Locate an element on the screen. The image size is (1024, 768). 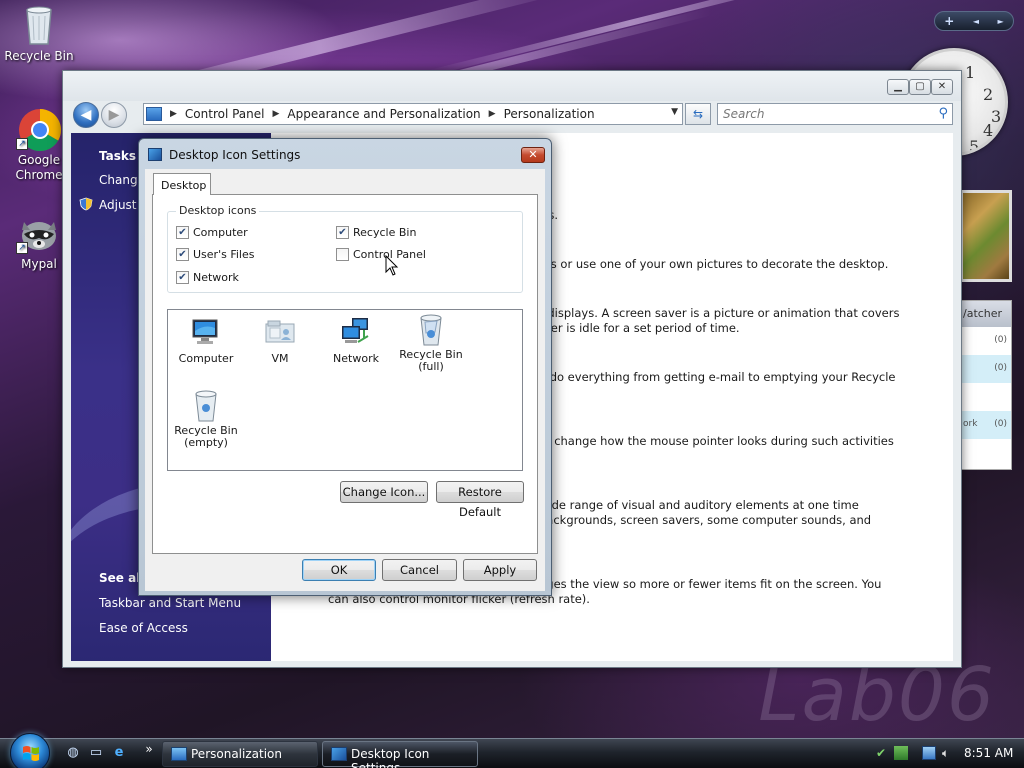
windows-logo-icon is located at coordinates (31, 753).